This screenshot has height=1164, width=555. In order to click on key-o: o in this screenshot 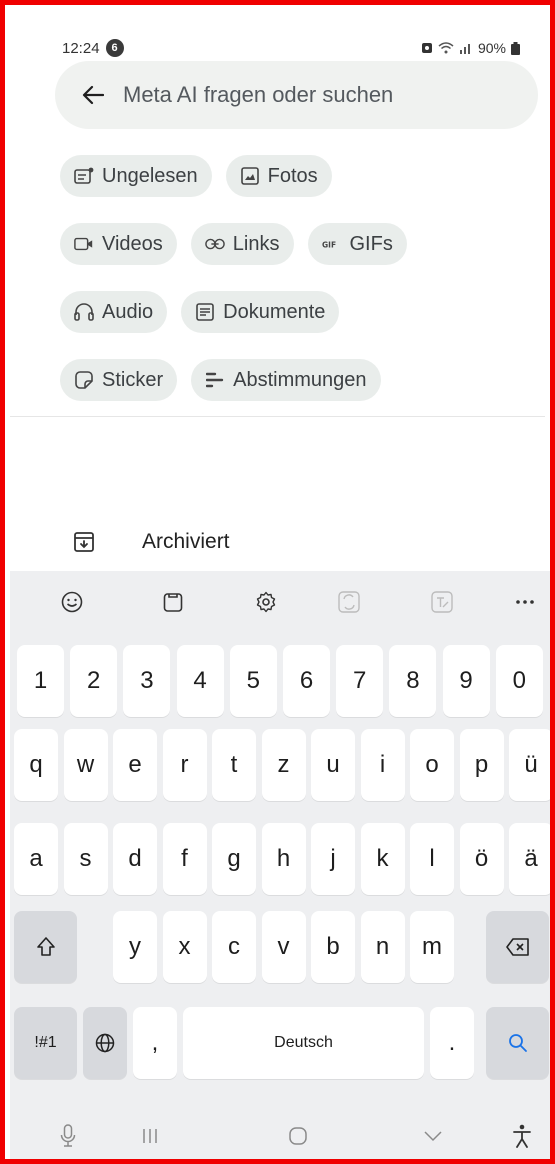, I will do `click(432, 765)`.